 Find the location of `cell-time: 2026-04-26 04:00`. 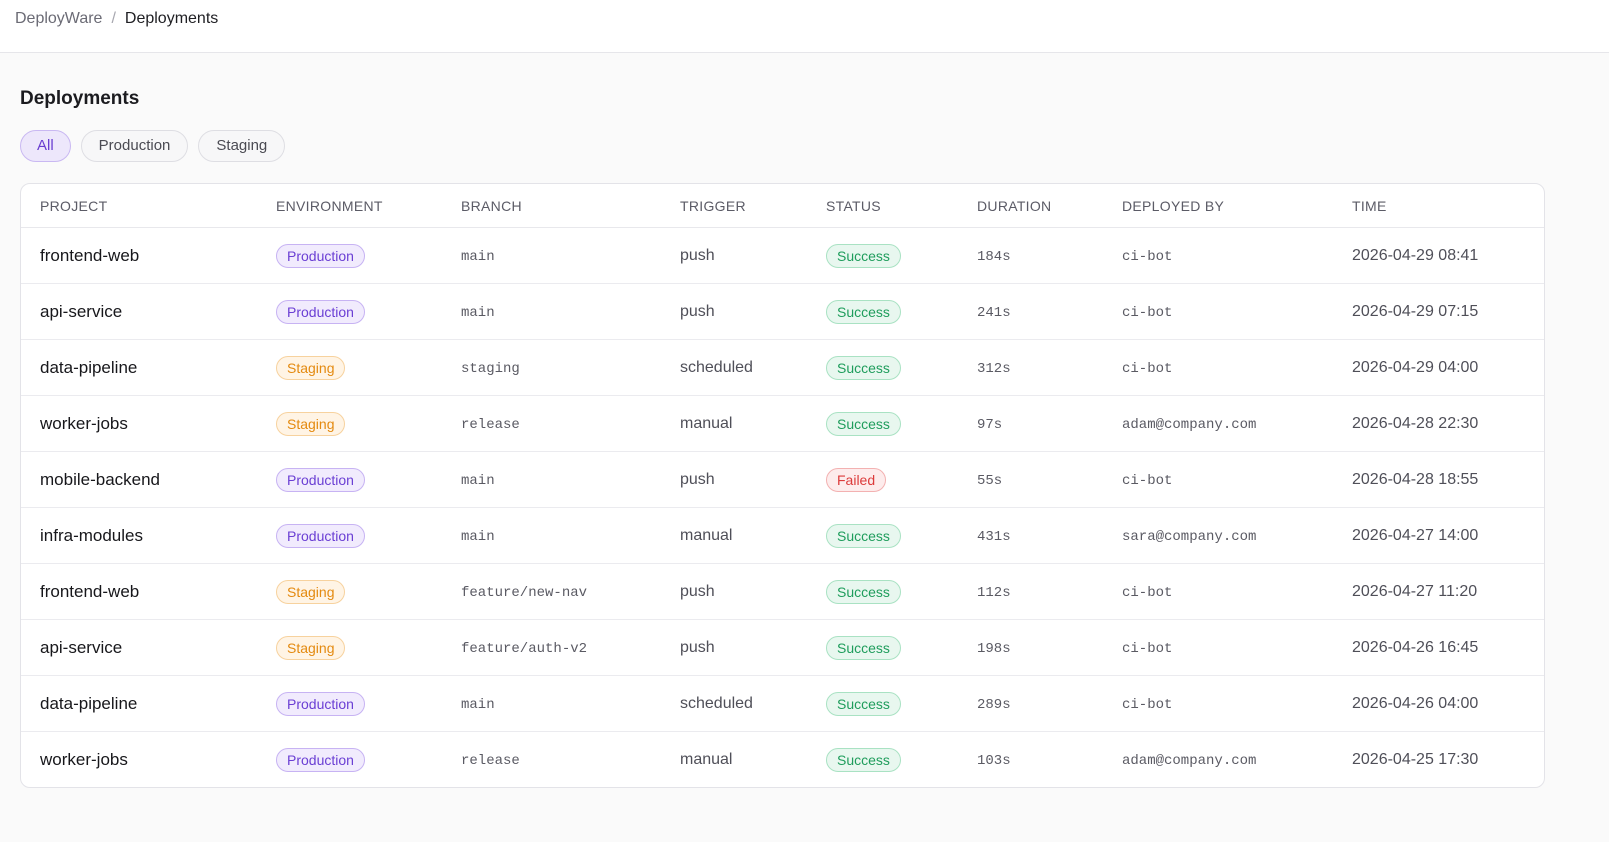

cell-time: 2026-04-26 04:00 is located at coordinates (1448, 703).